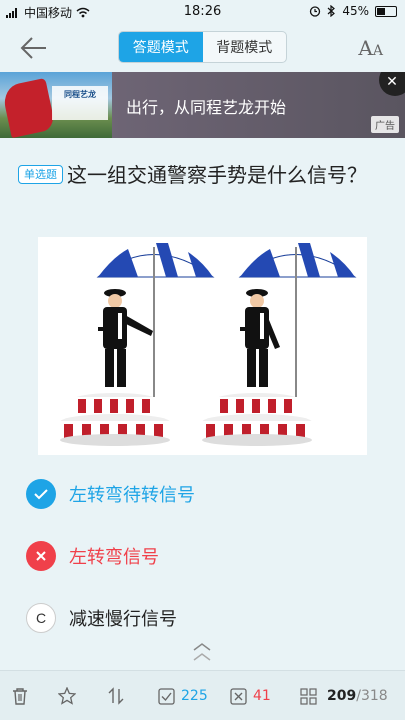 The width and height of the screenshot is (405, 720). I want to click on tab-recite-mode: 背题模式, so click(245, 47).